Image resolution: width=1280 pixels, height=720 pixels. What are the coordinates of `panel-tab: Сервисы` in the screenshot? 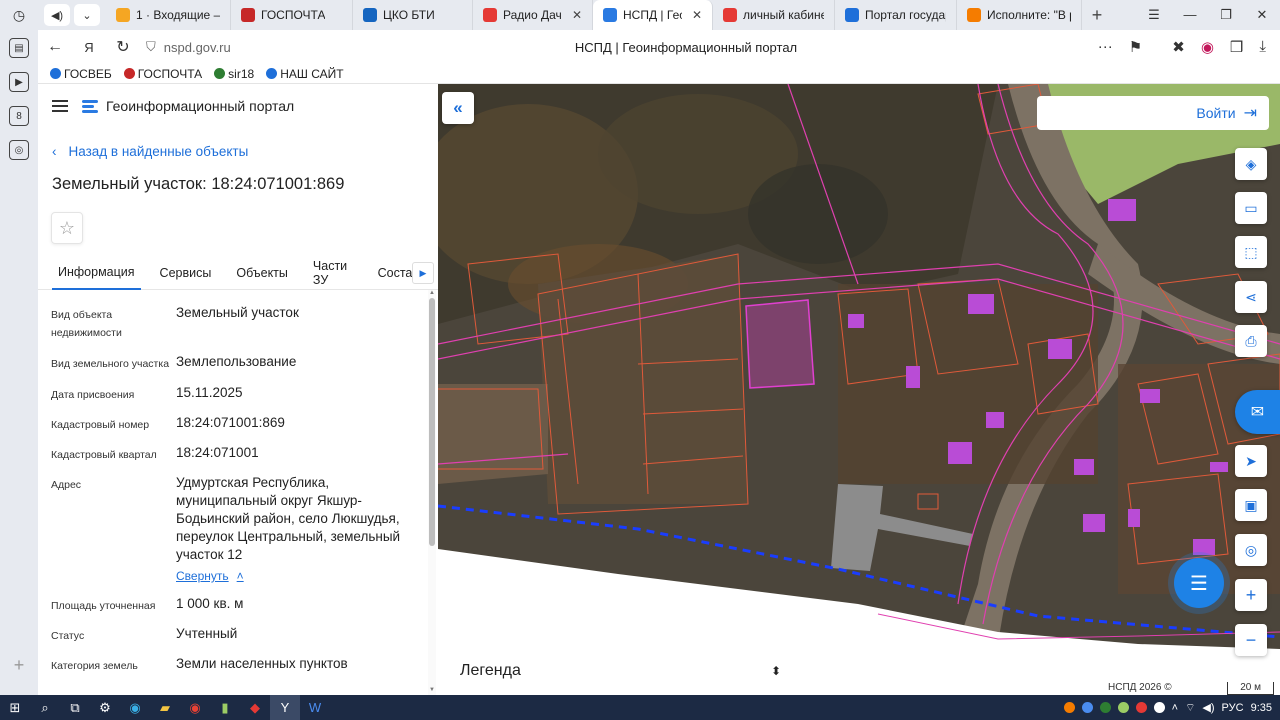 It's located at (186, 273).